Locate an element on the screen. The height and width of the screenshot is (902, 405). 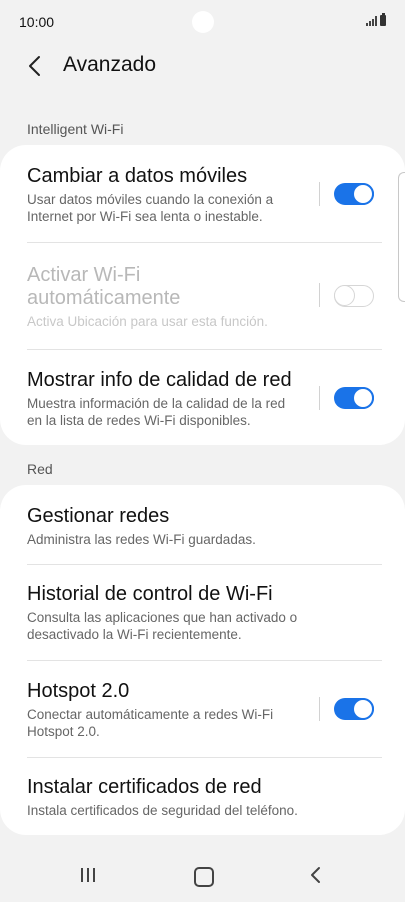
section-label-intelligent-wifi: Intelligent Wi-Fi is located at coordinates (75, 129).